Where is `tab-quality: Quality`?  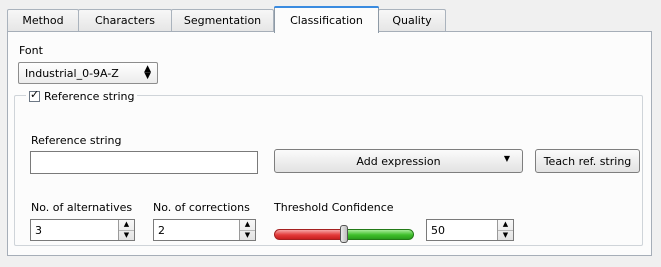
tab-quality: Quality is located at coordinates (412, 20).